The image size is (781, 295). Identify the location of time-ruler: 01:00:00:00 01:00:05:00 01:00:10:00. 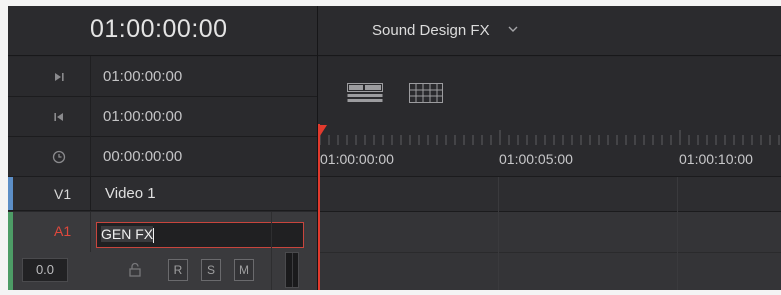
(549, 151).